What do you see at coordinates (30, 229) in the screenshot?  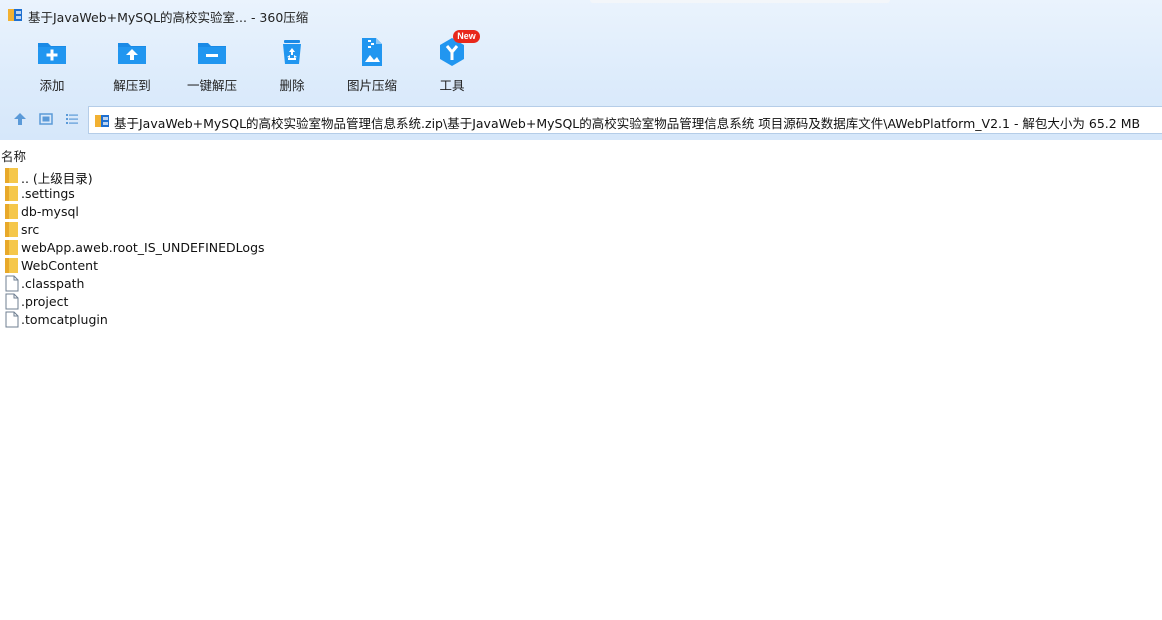 I see `file-name: src` at bounding box center [30, 229].